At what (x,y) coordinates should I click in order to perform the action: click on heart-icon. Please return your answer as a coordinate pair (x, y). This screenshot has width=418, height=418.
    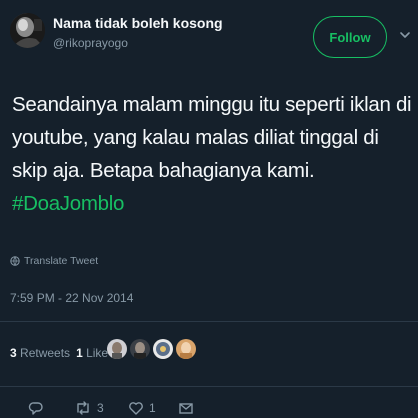
    Looking at the image, I should click on (136, 408).